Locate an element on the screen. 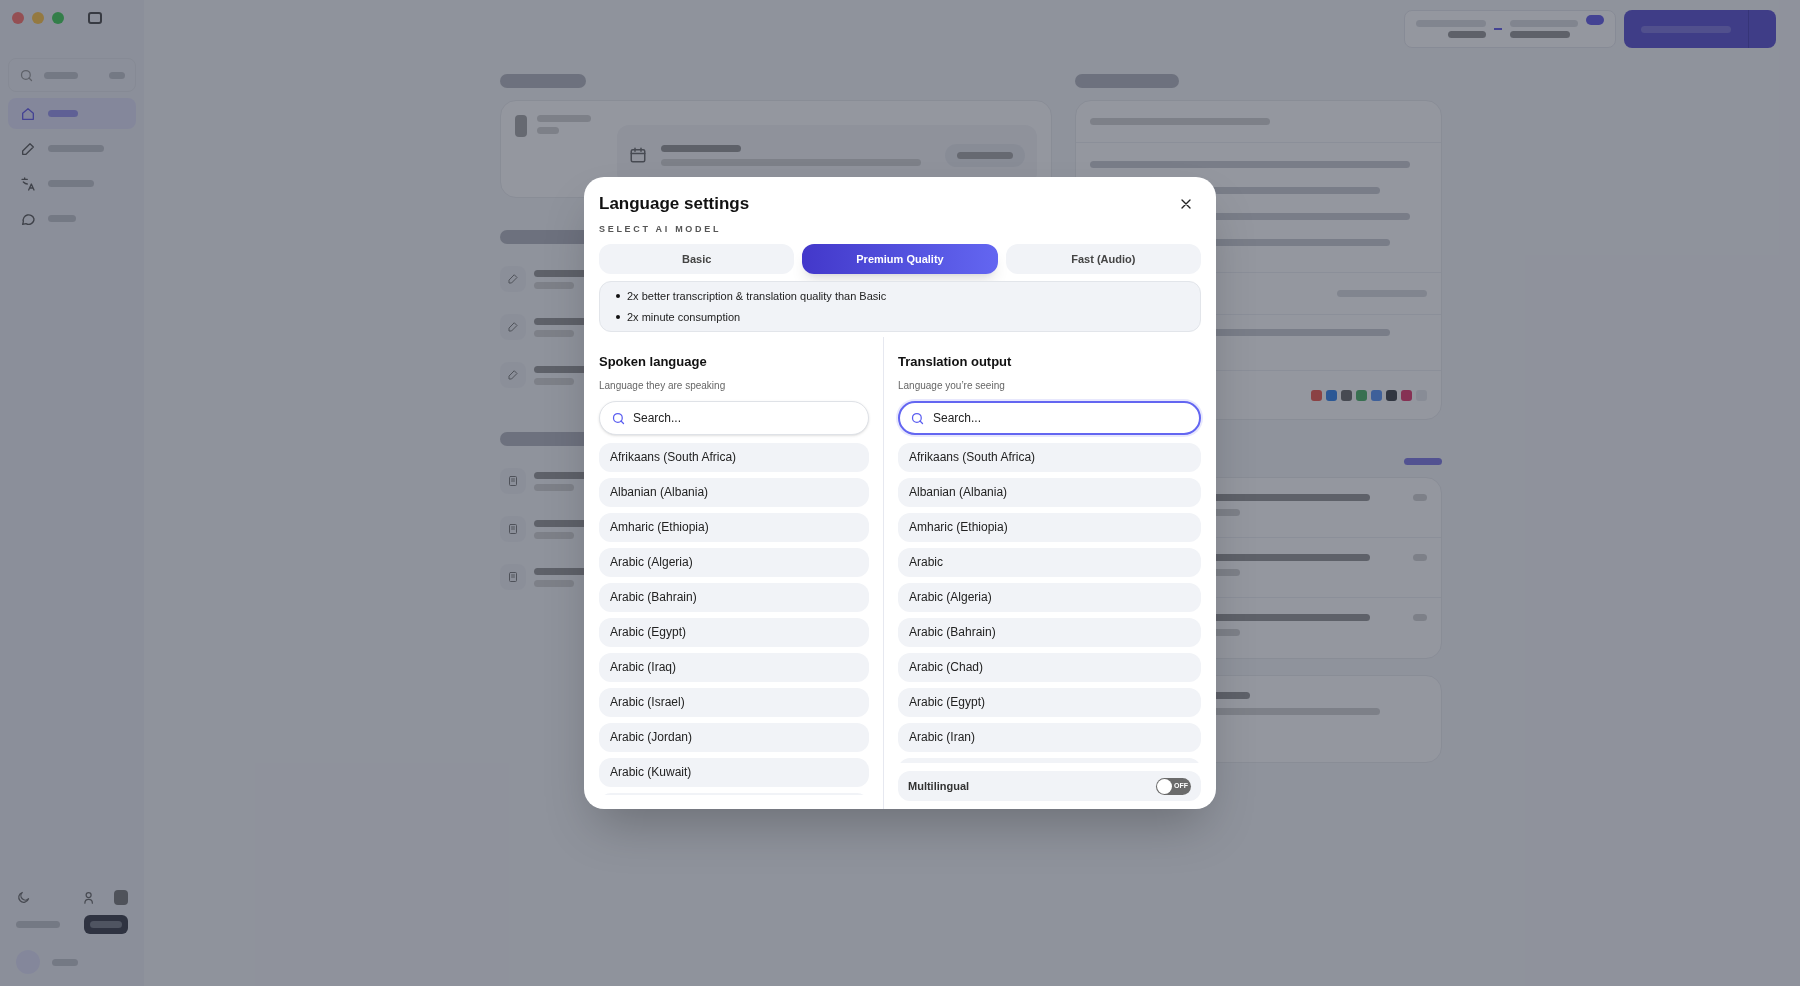 This screenshot has width=1800, height=986. column-subtitle: Language they are speaking is located at coordinates (663, 385).